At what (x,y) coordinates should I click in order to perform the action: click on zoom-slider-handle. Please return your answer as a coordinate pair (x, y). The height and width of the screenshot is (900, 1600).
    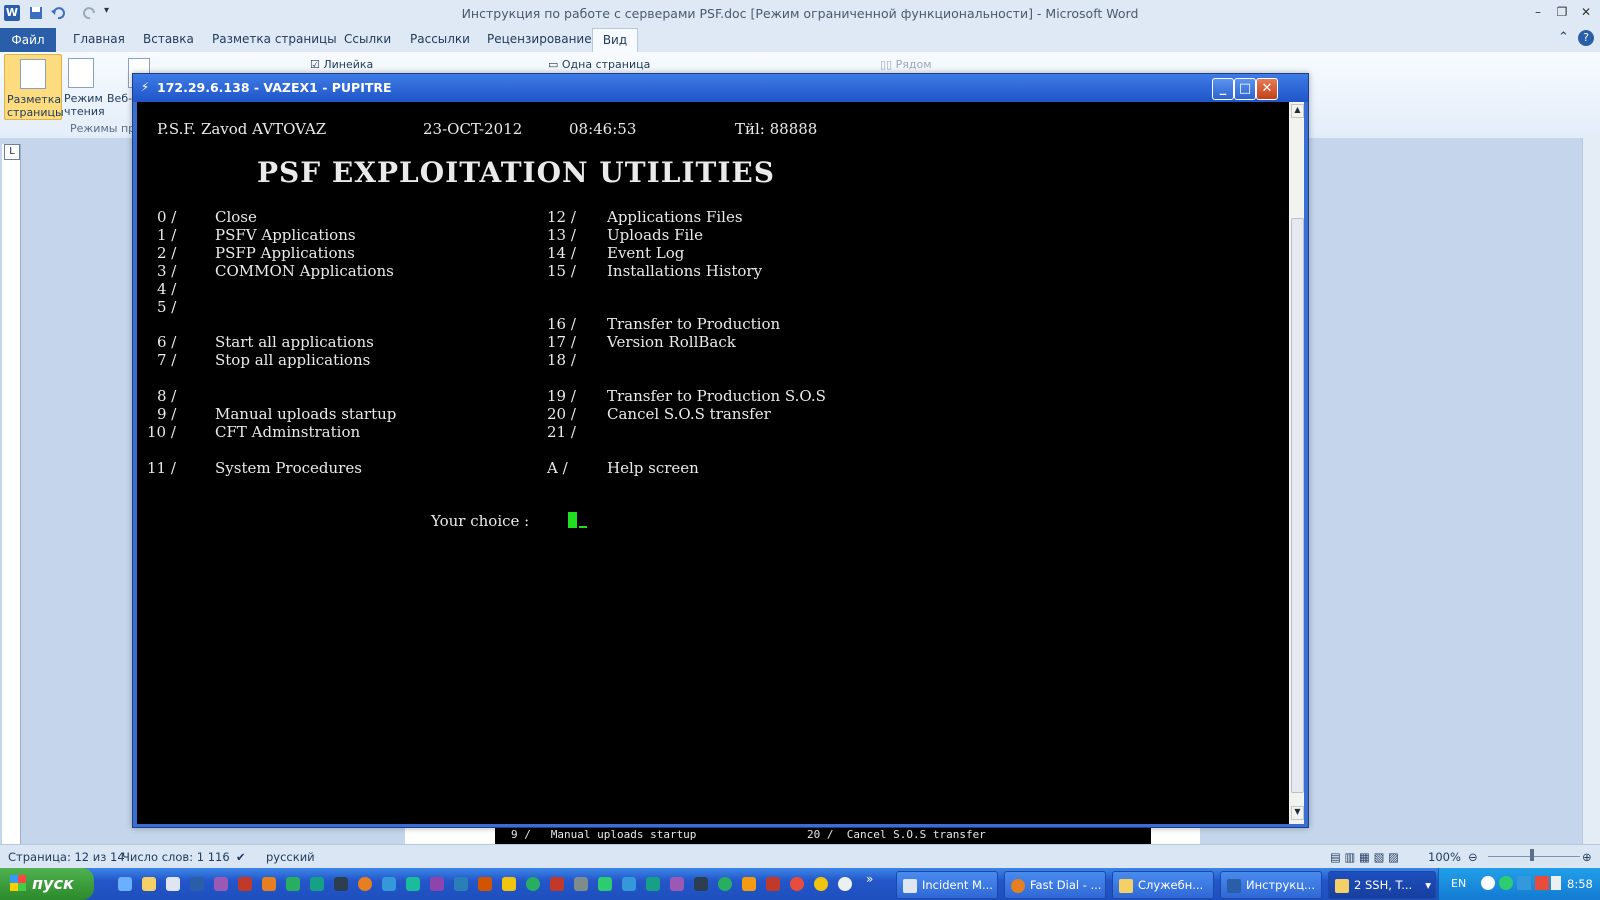
    Looking at the image, I should click on (1532, 855).